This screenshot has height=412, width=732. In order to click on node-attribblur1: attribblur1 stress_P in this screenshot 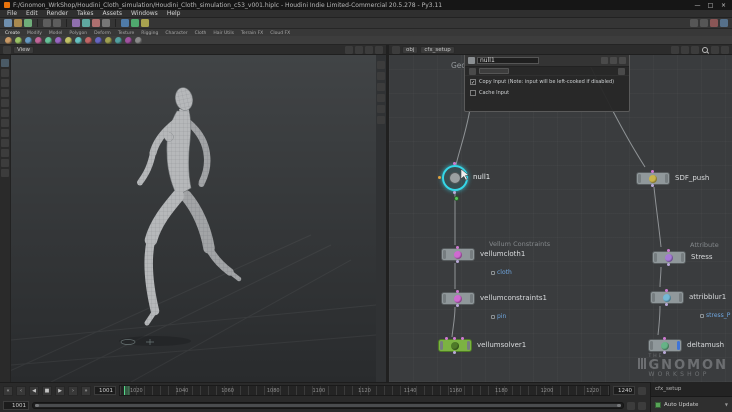, I will do `click(691, 305)`.